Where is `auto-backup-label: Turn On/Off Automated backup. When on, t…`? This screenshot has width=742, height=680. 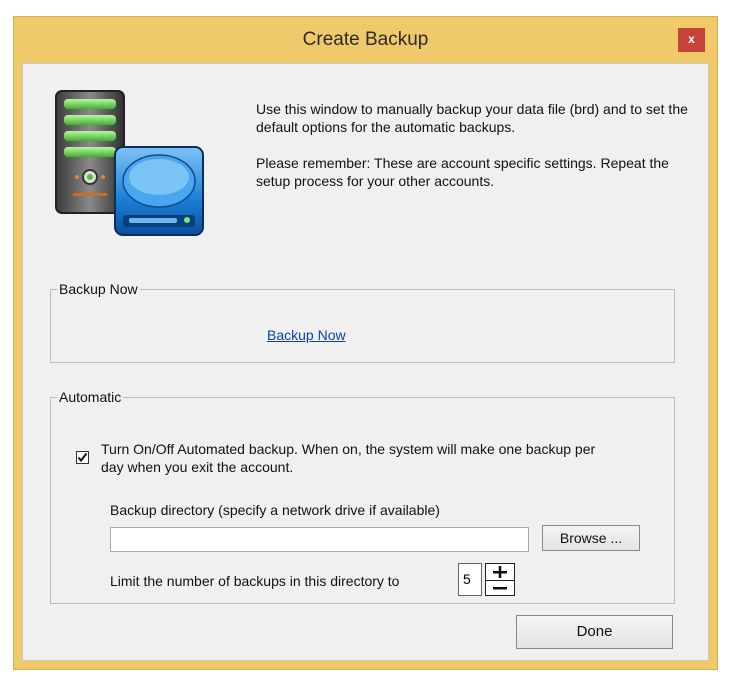
auto-backup-label: Turn On/Off Automated backup. When on, t… is located at coordinates (348, 458).